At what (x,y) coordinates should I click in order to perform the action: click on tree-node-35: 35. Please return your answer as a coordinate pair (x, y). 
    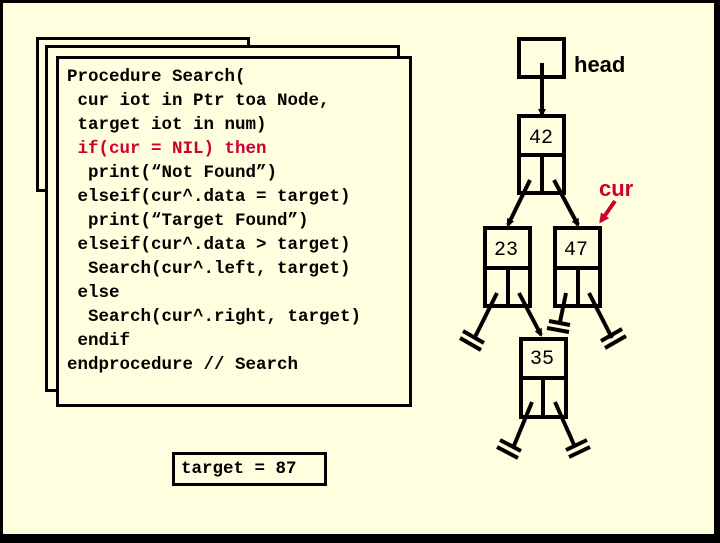
    Looking at the image, I should click on (543, 378).